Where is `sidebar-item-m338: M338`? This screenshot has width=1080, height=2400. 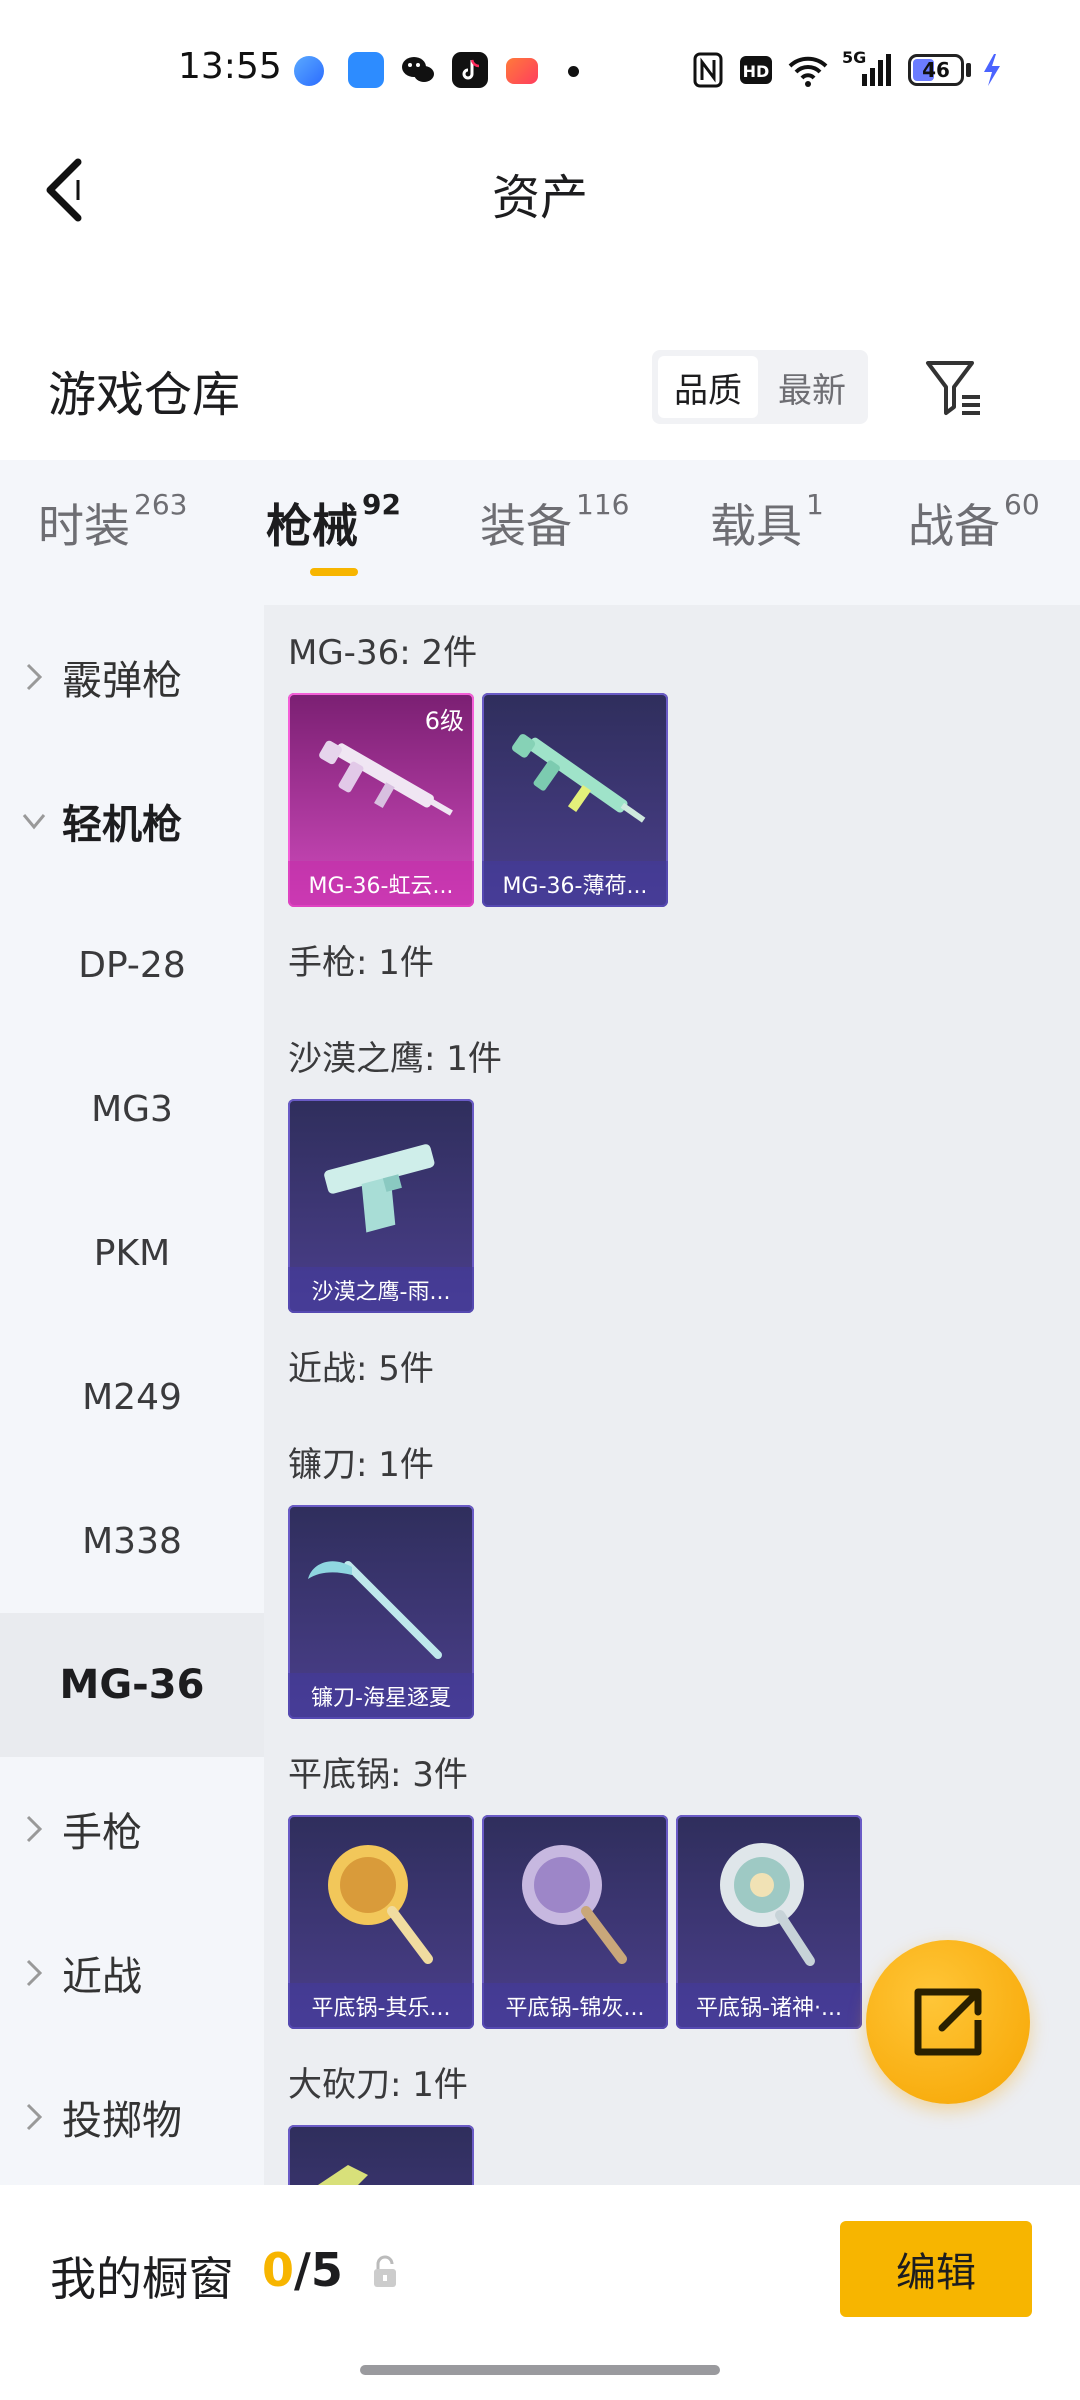
sidebar-item-m338: M338 is located at coordinates (132, 1541).